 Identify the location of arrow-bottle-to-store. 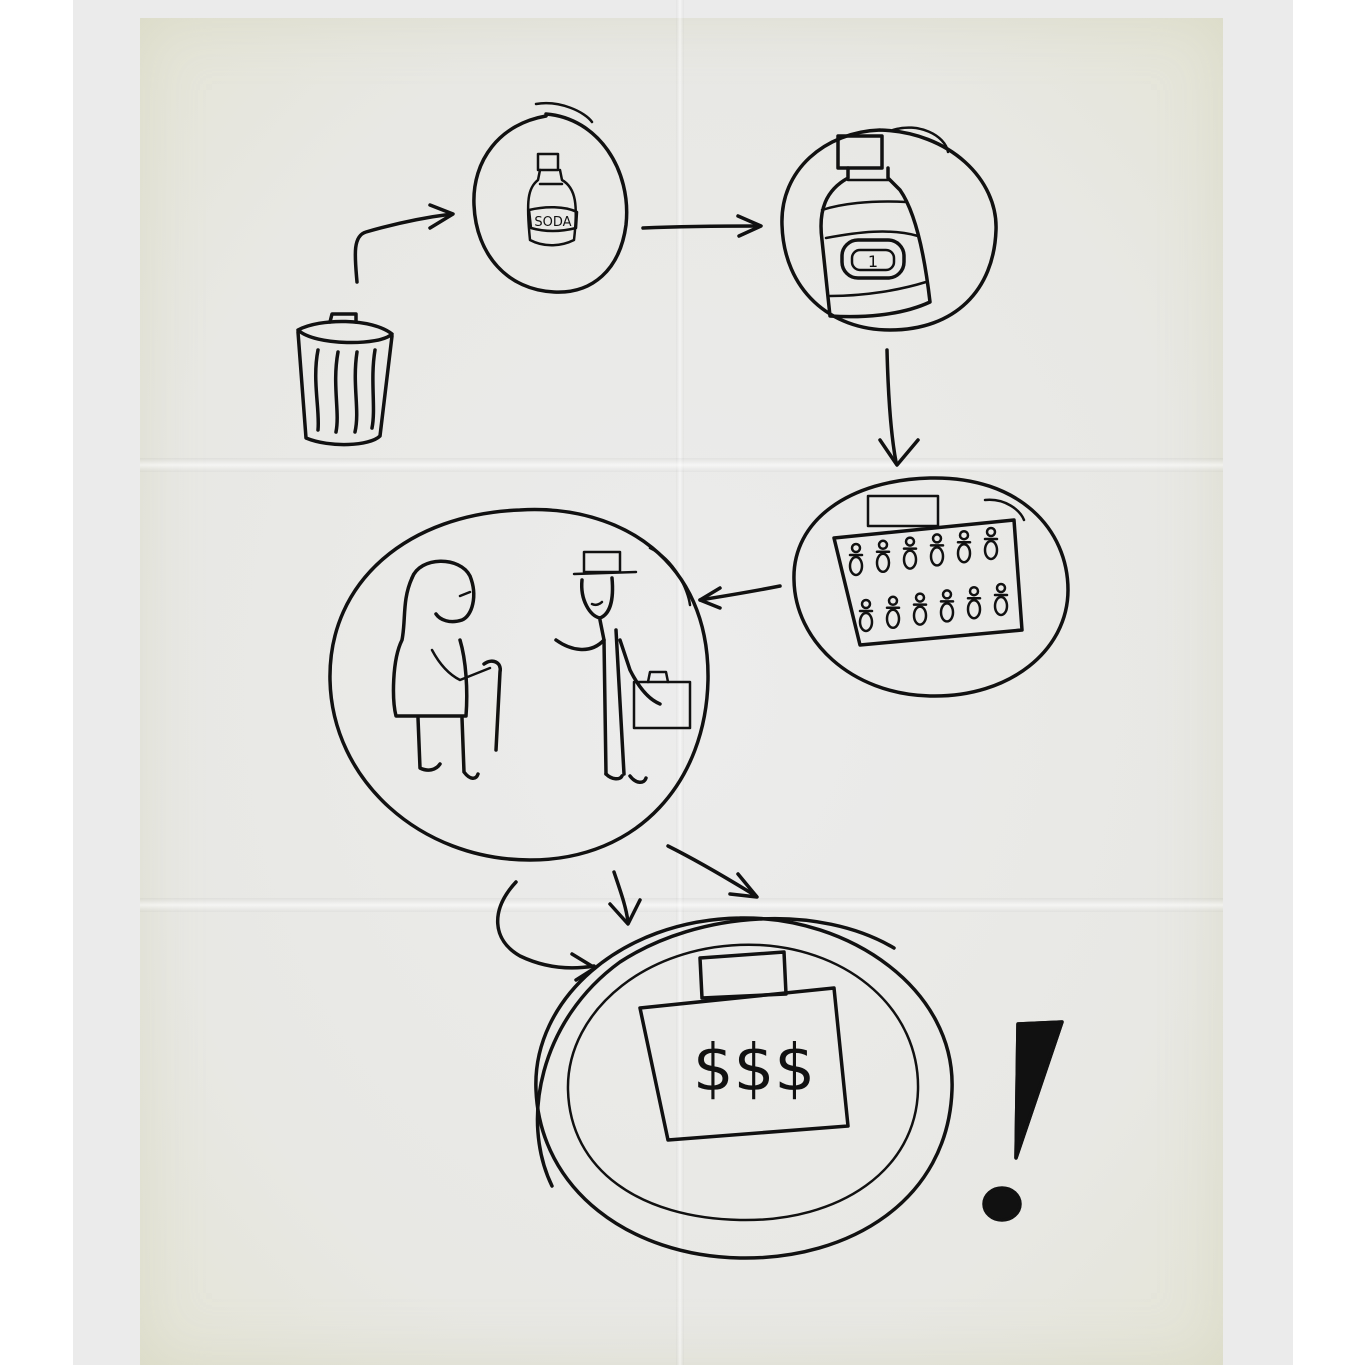
(899, 407).